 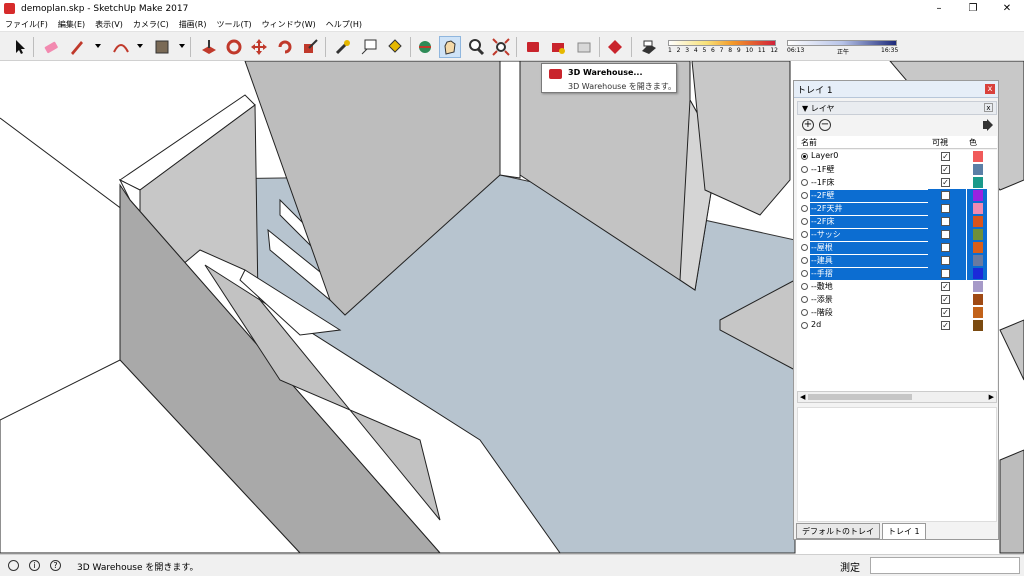 I want to click on help-icon: ?, so click(x=55, y=565).